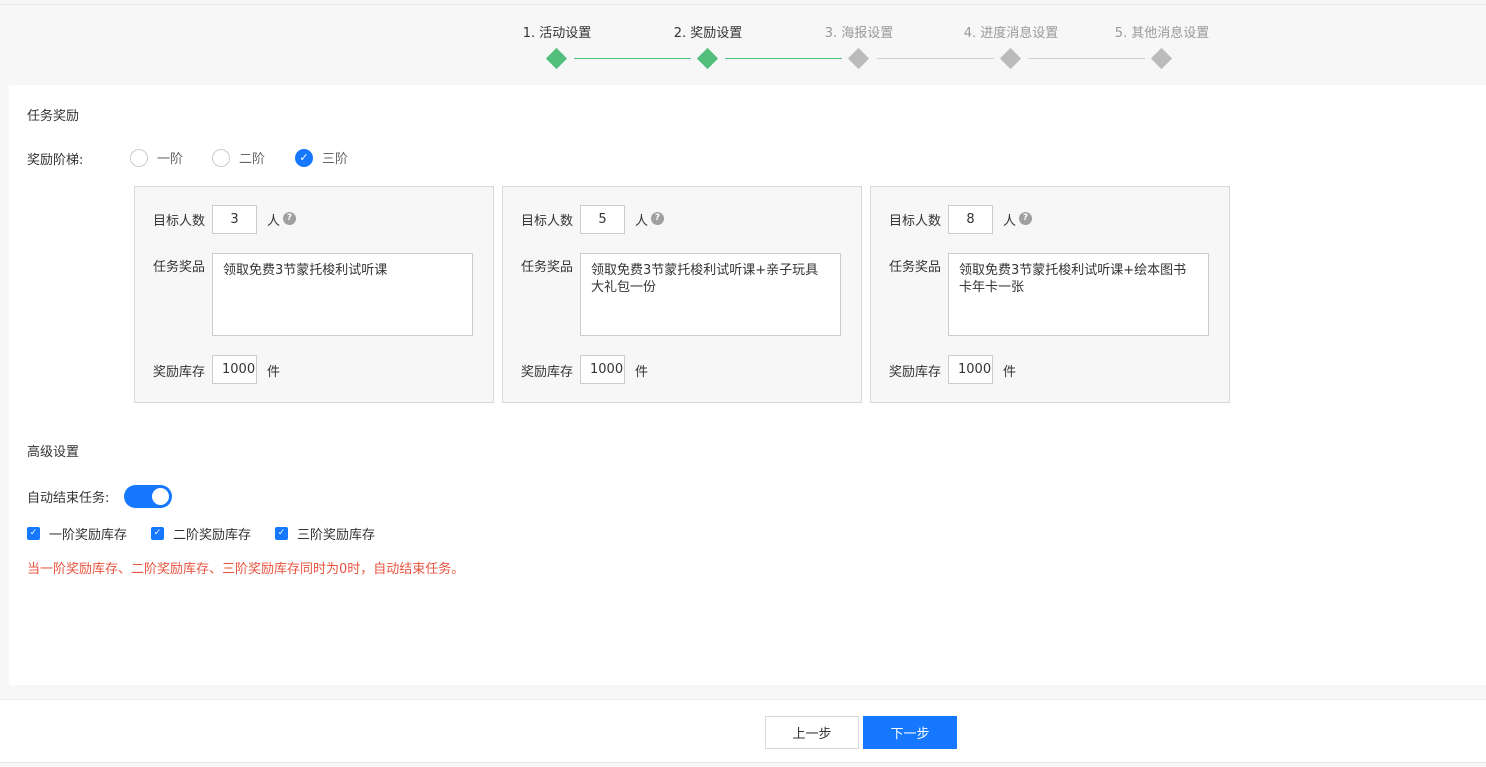 This screenshot has height=767, width=1486. Describe the element at coordinates (557, 46) in the screenshot. I see `step-activity-settings: 1. 活动设置` at that location.